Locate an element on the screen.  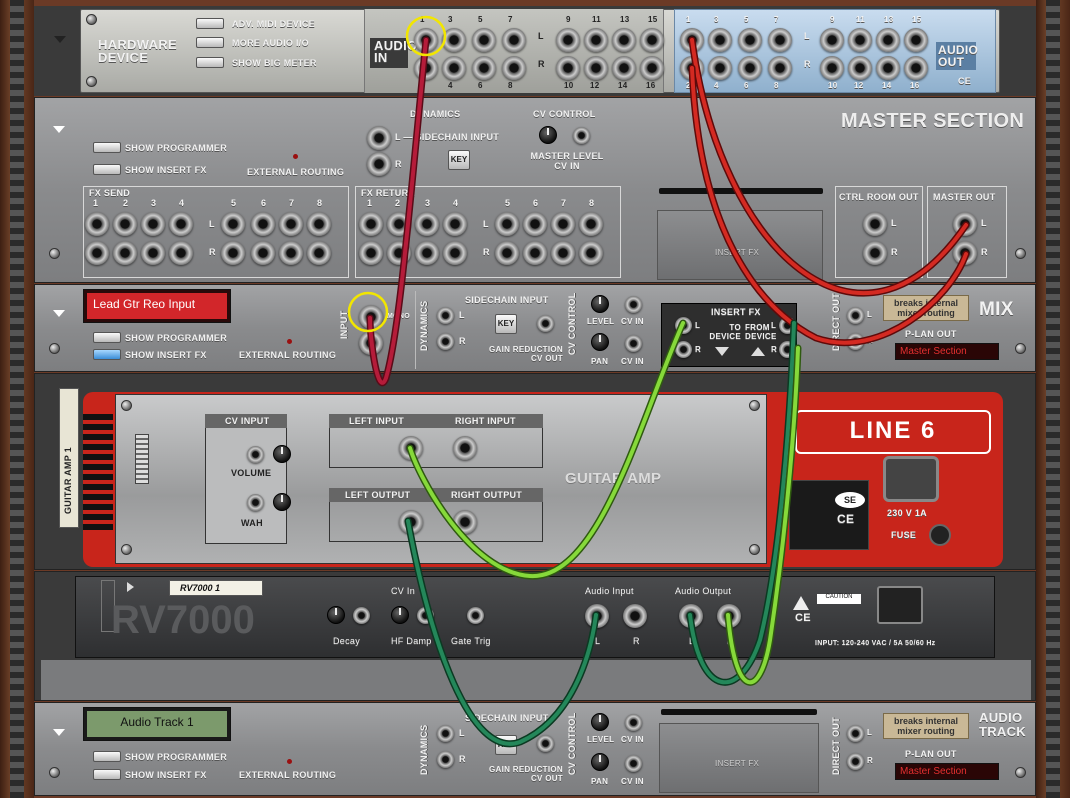
audio-input-l-jack is located at coordinates (597, 616).